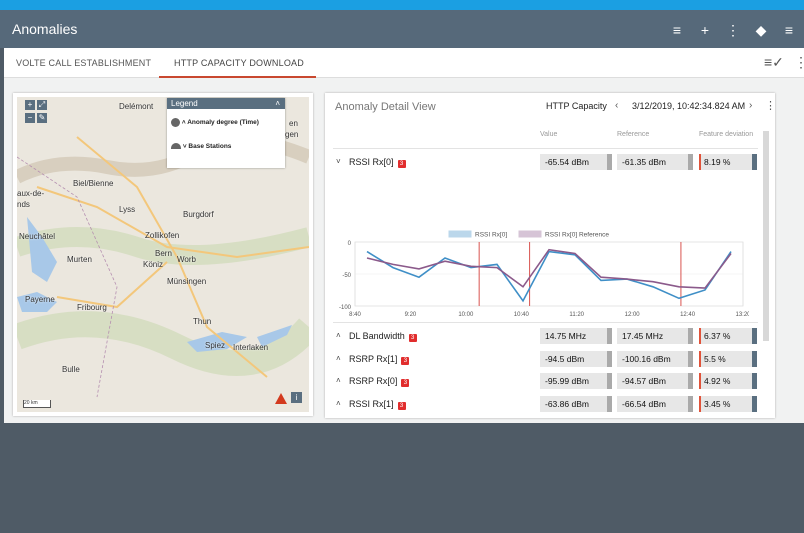 The width and height of the screenshot is (804, 533). Describe the element at coordinates (774, 62) in the screenshot. I see `playlist-check-icon: ≡✓` at that location.